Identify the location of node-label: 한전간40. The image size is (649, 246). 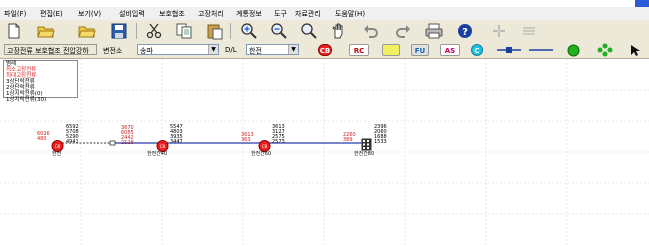
(157, 154).